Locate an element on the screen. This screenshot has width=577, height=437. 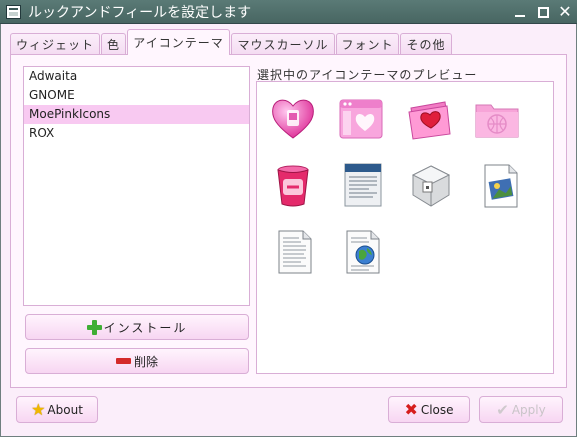
list-item-moepinkicons: MoePinkIcons is located at coordinates (136, 114).